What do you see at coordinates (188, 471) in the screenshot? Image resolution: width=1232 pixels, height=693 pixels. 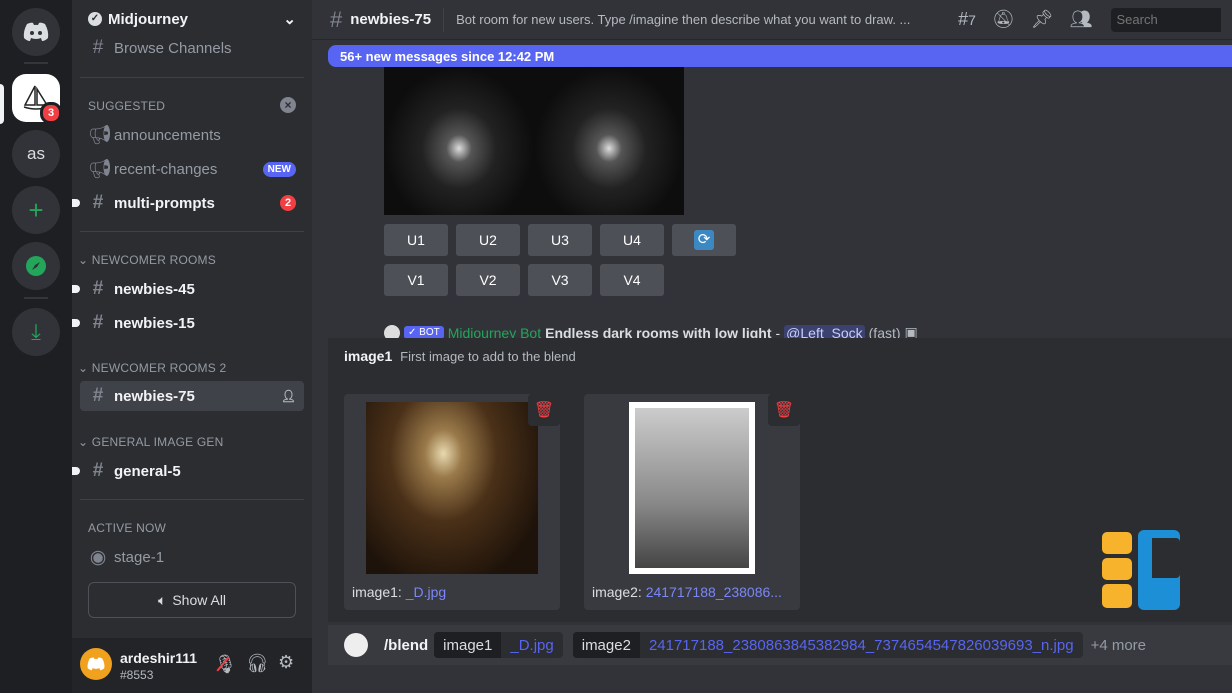 I see `channel-general-5: # general-5` at bounding box center [188, 471].